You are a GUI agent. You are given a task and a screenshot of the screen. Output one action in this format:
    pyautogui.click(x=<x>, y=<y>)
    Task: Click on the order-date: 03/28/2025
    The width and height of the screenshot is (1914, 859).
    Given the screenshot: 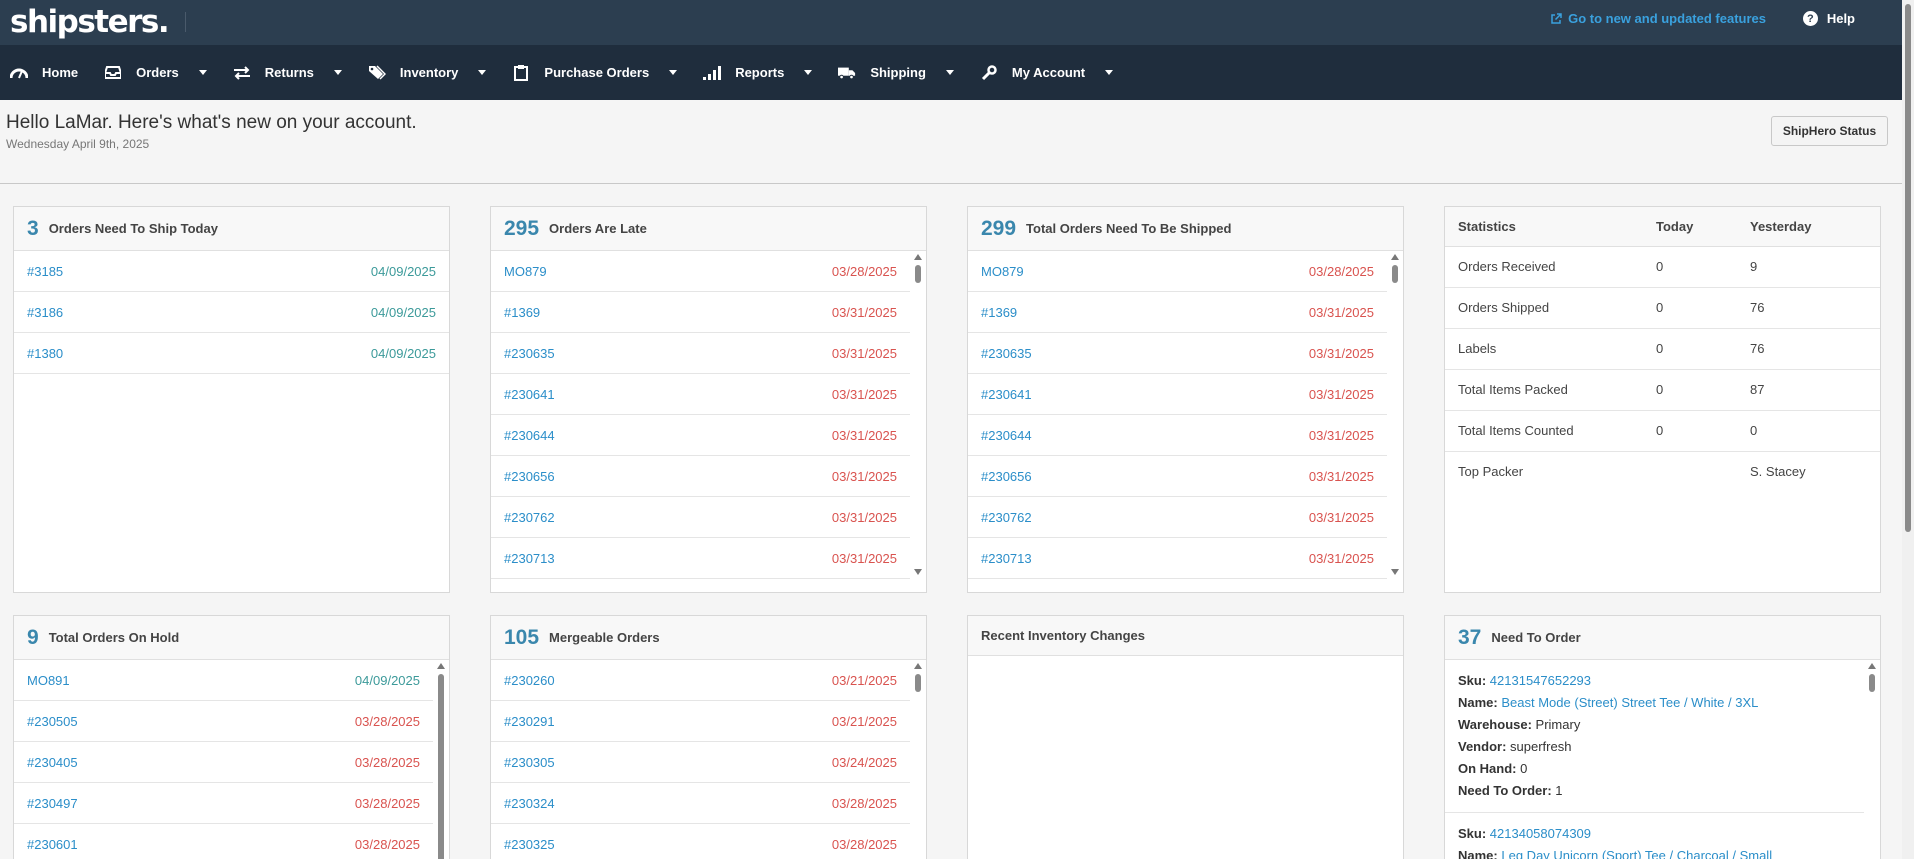 What is the action you would take?
    pyautogui.click(x=387, y=762)
    